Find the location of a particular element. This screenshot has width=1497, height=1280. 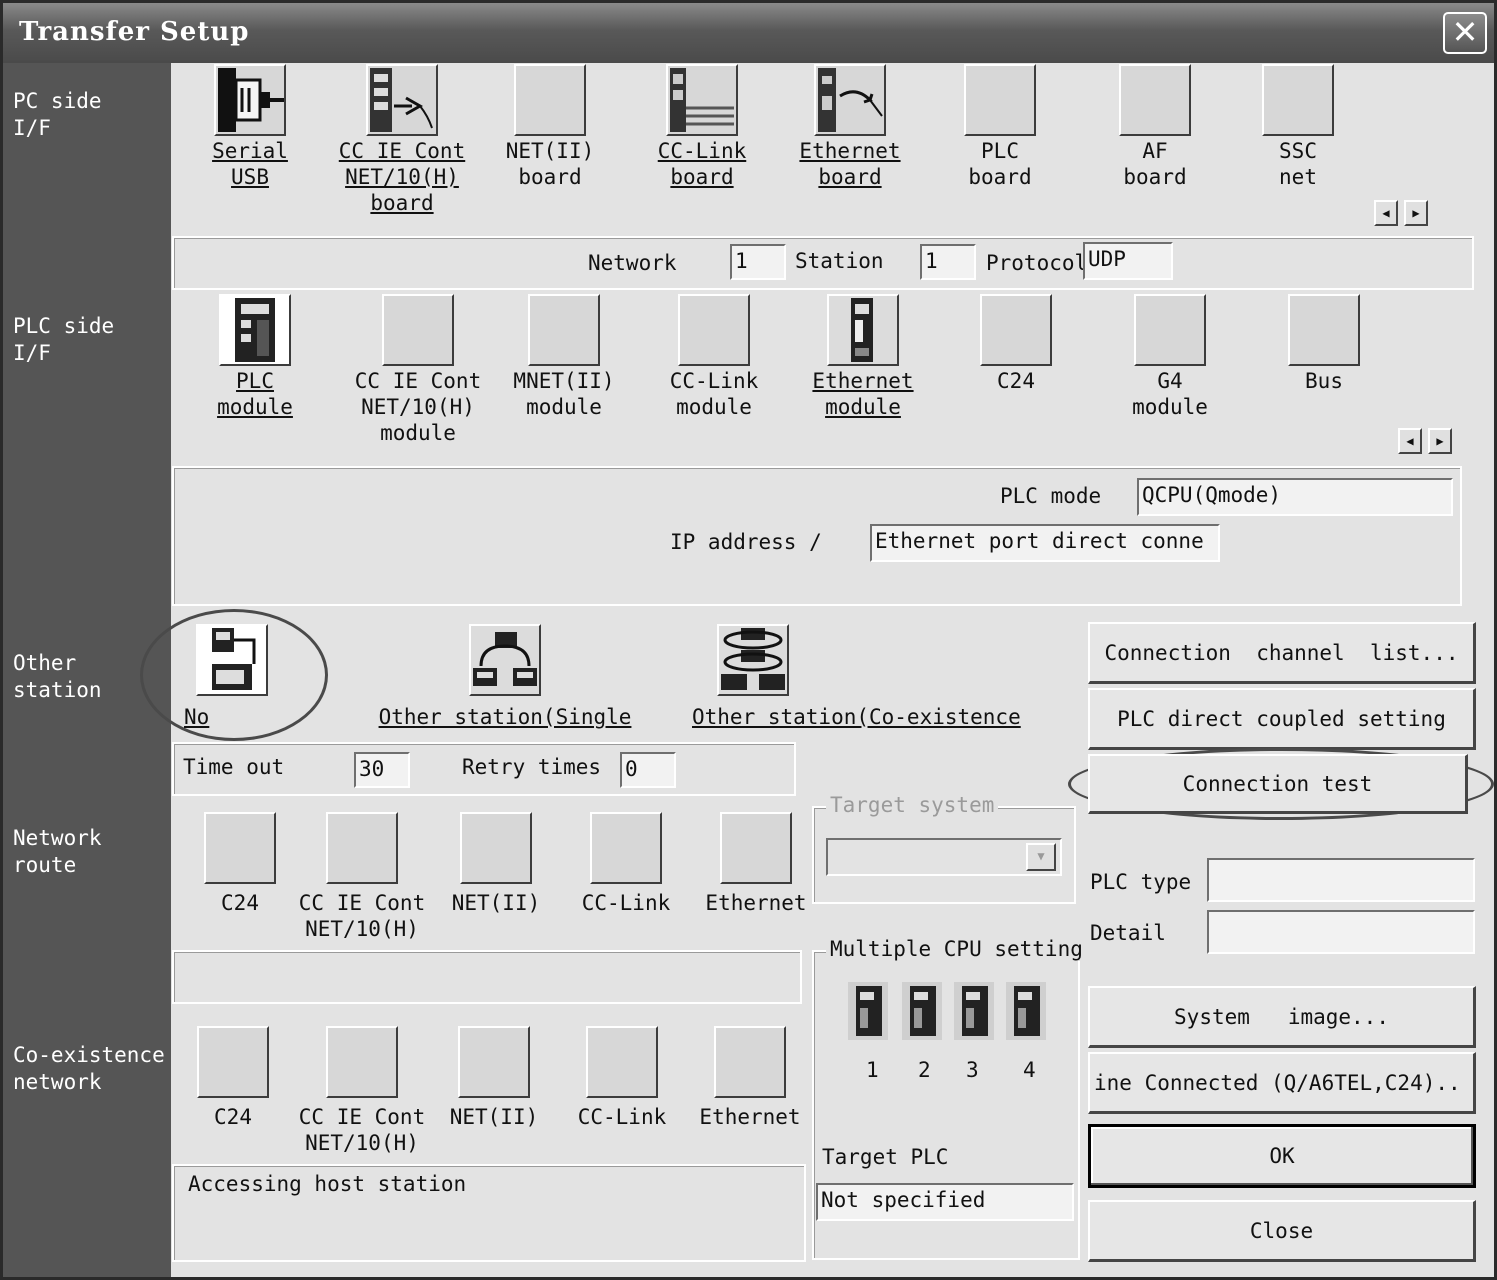

plc-scroll-left-button: ◀ is located at coordinates (1410, 441).